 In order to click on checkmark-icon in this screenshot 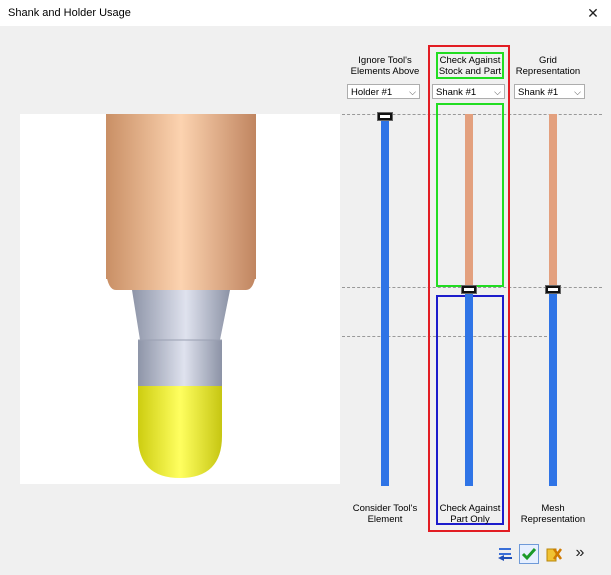, I will do `click(529, 554)`.